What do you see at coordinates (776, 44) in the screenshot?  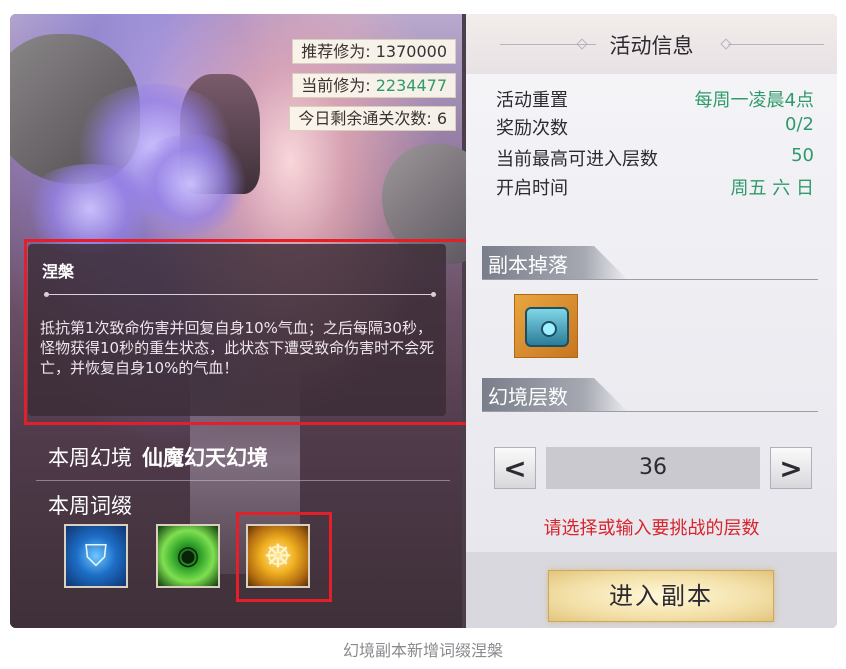 I see `header-deco-line` at bounding box center [776, 44].